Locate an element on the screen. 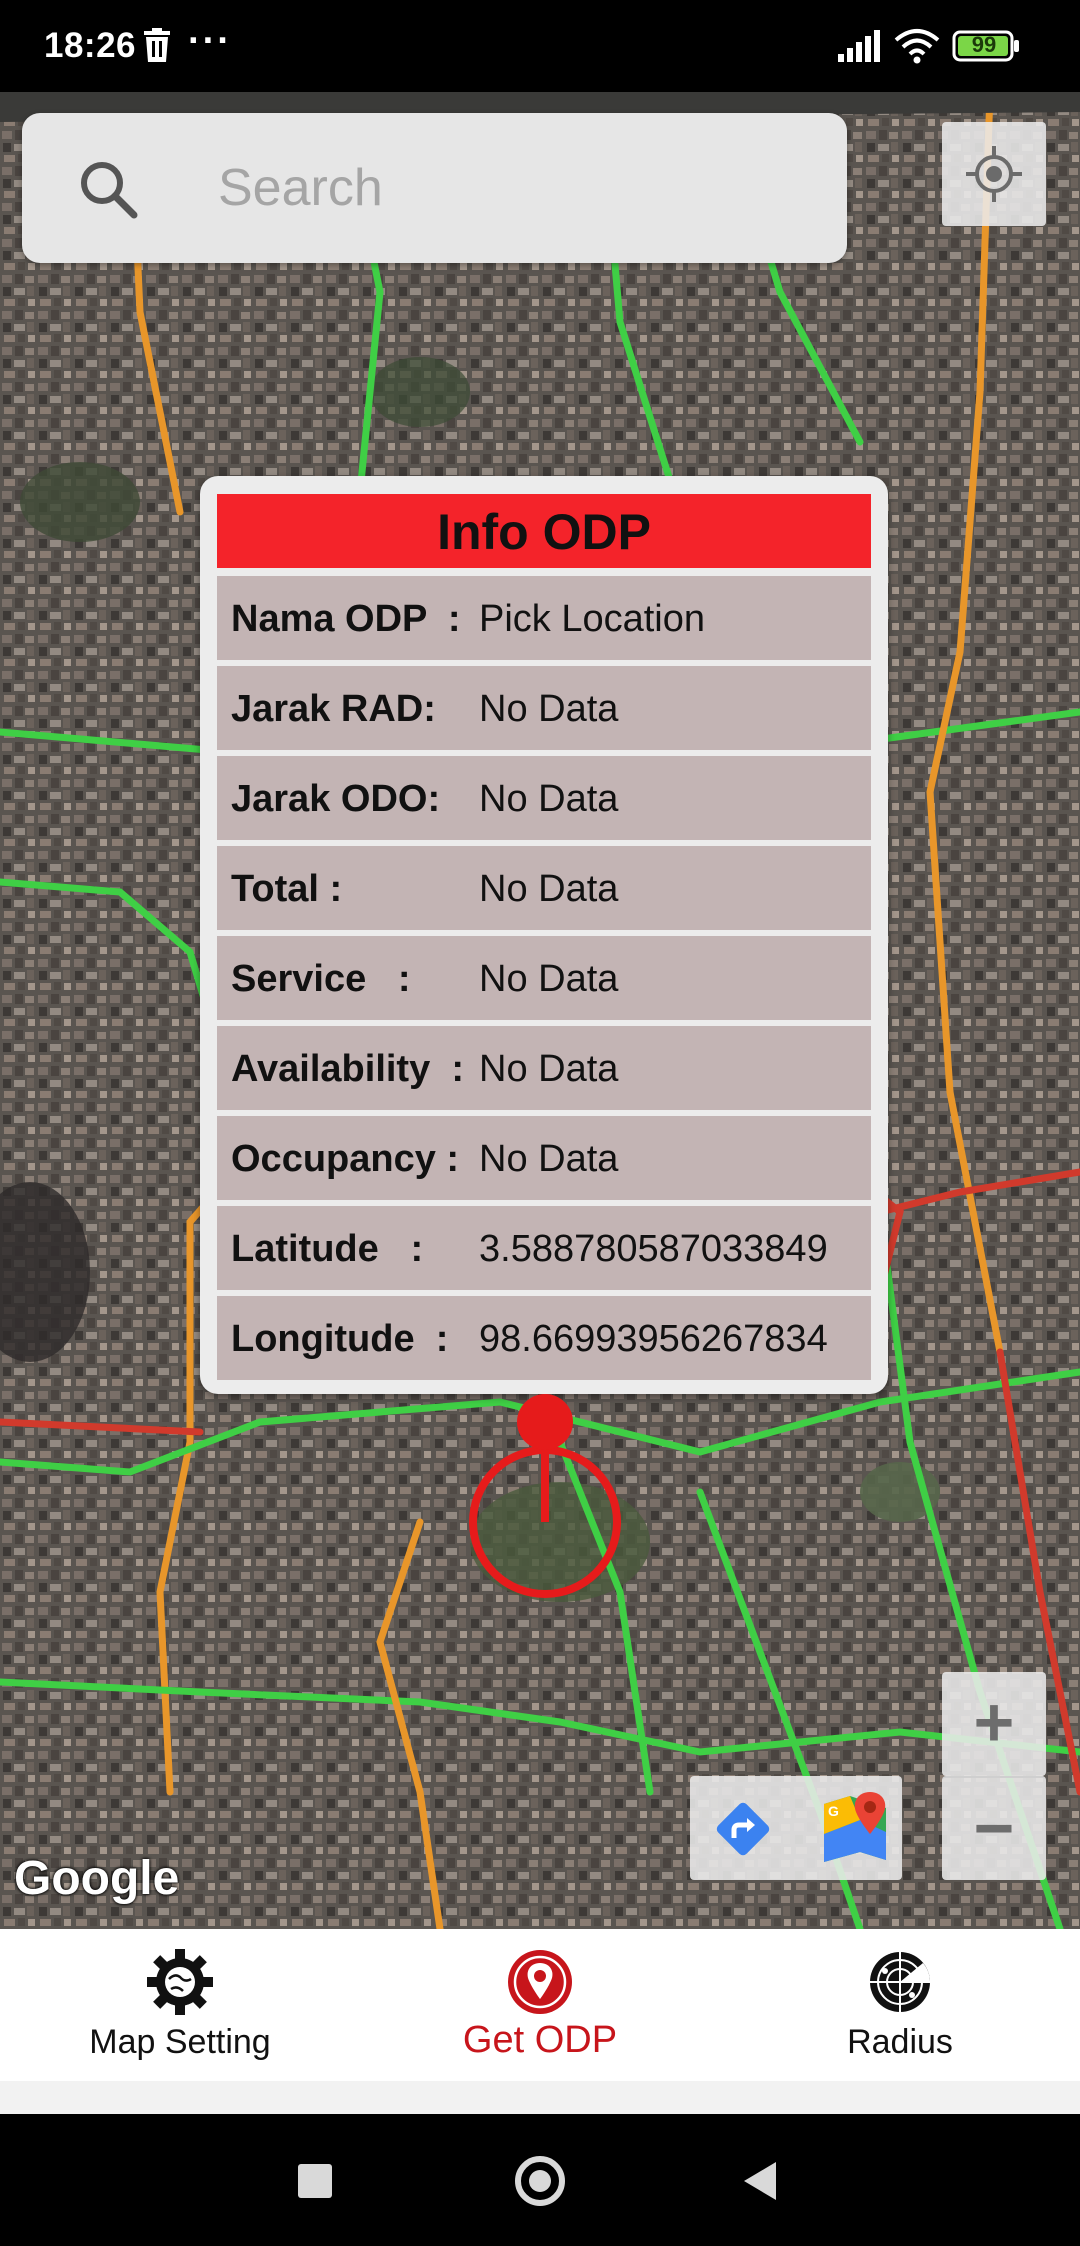 The image size is (1080, 2246). info-row-total: Total : No Data is located at coordinates (544, 888).